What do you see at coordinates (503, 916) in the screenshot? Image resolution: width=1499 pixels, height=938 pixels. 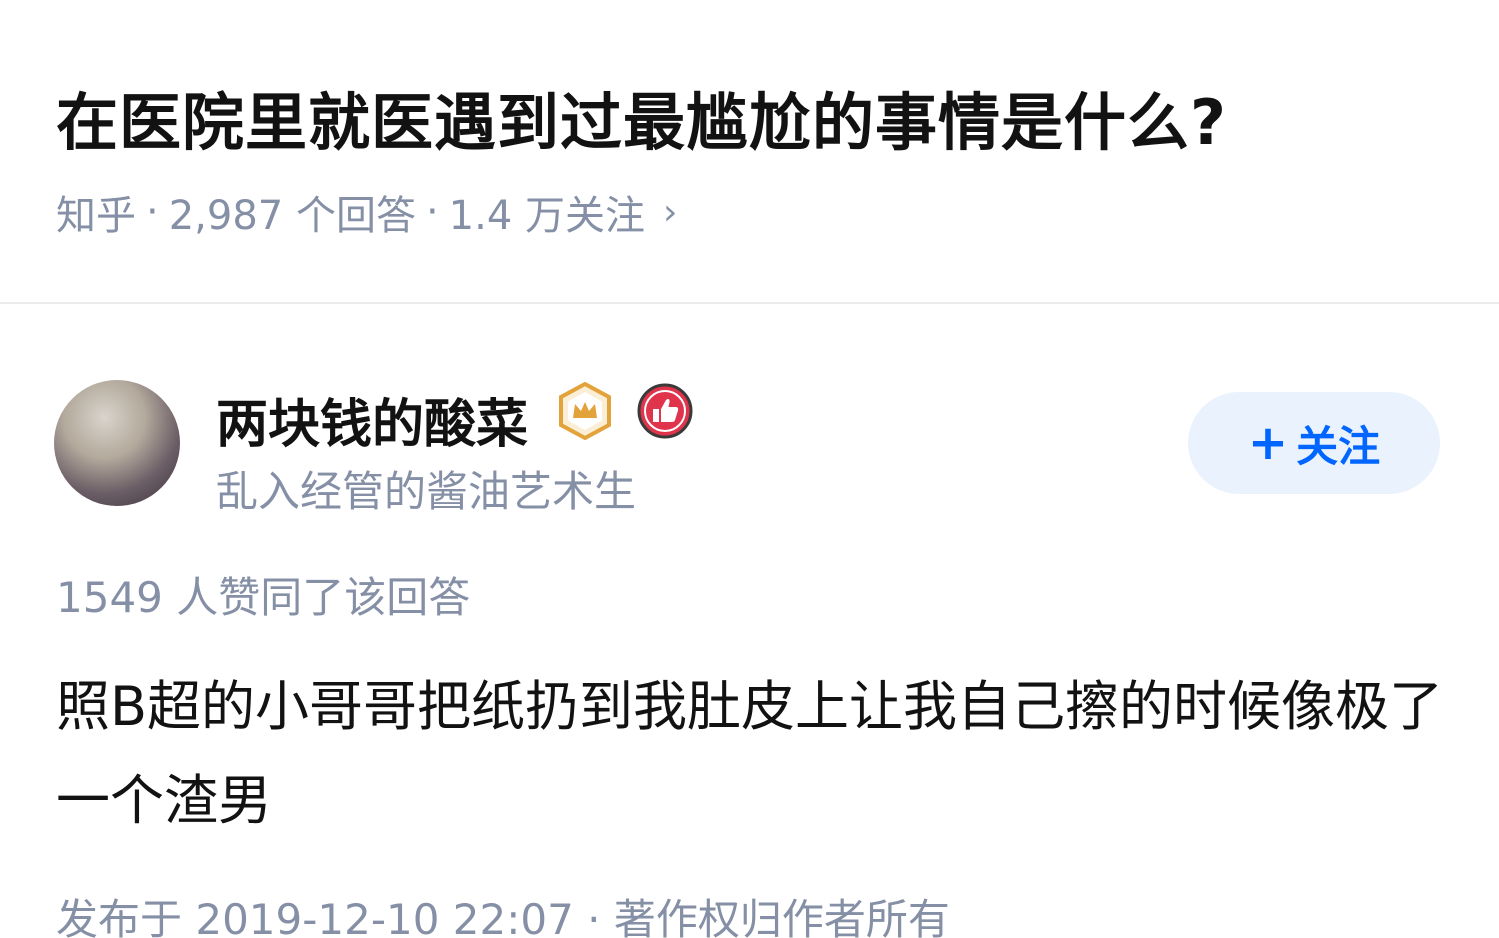 I see `answer-footer: 发布于 2019-12-10 22:07 · 著作权归作者所有` at bounding box center [503, 916].